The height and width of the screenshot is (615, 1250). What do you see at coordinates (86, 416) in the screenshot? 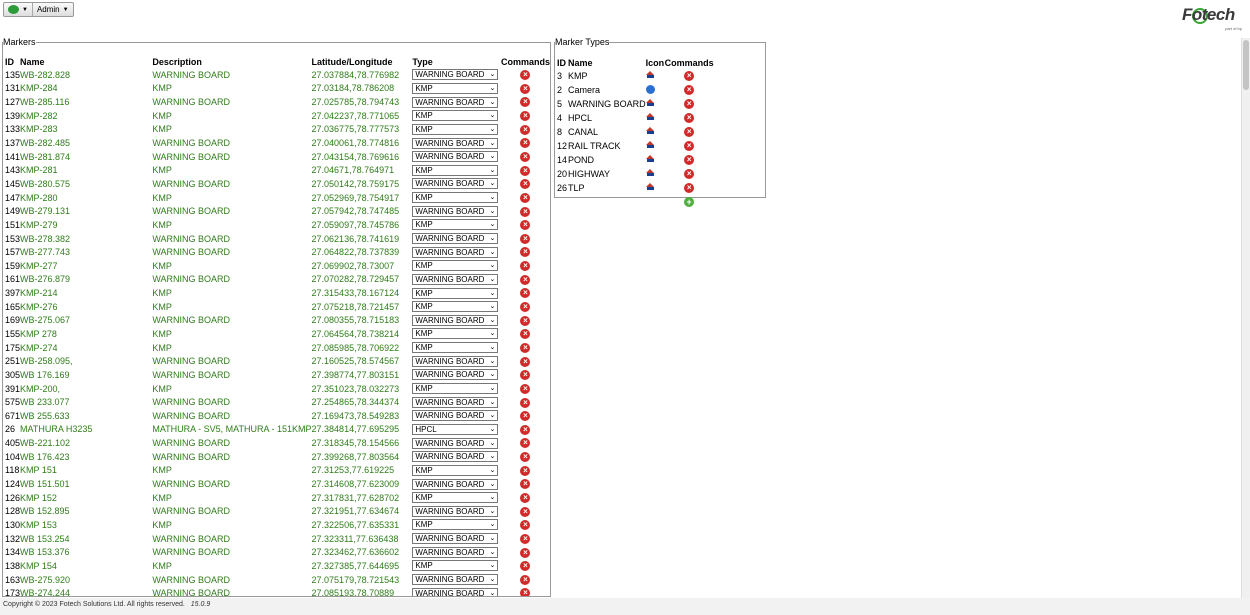
I see `marker-name: WB 255.633` at bounding box center [86, 416].